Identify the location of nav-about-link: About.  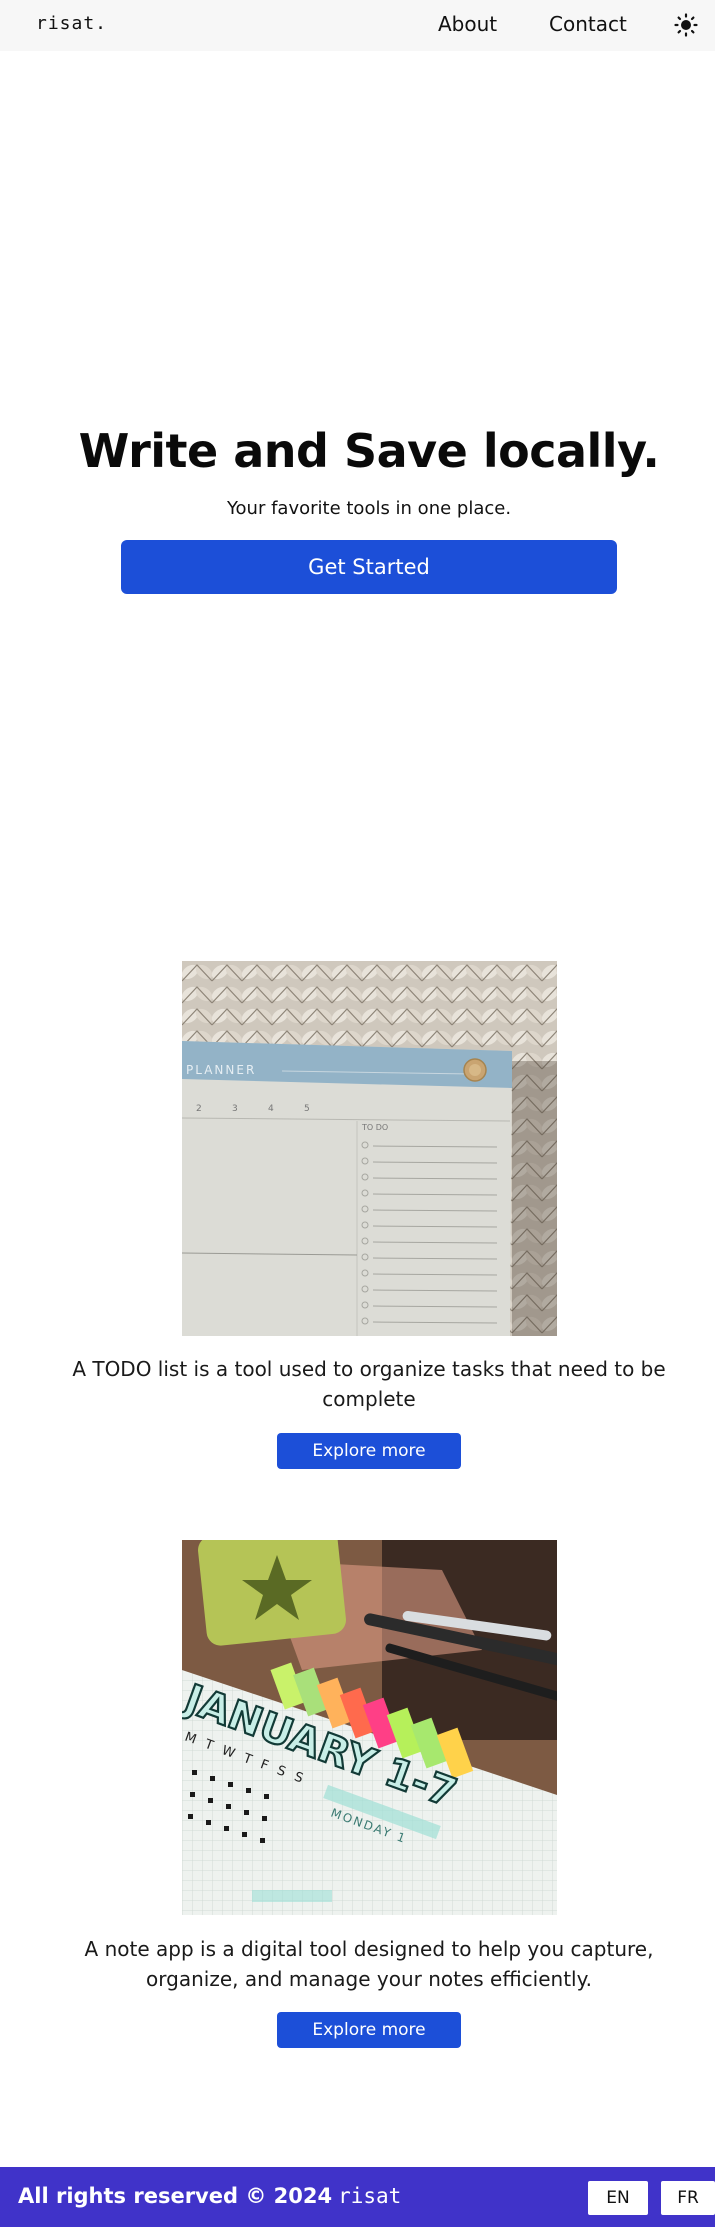
(467, 24).